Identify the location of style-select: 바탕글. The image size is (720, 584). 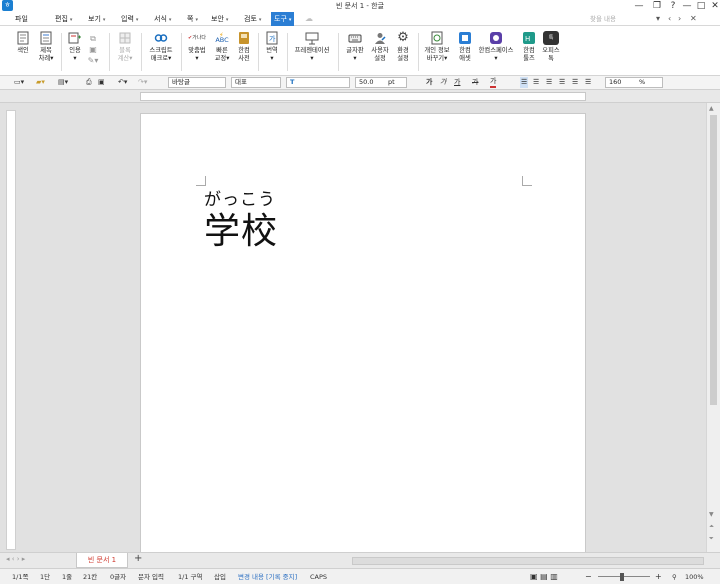
(197, 82).